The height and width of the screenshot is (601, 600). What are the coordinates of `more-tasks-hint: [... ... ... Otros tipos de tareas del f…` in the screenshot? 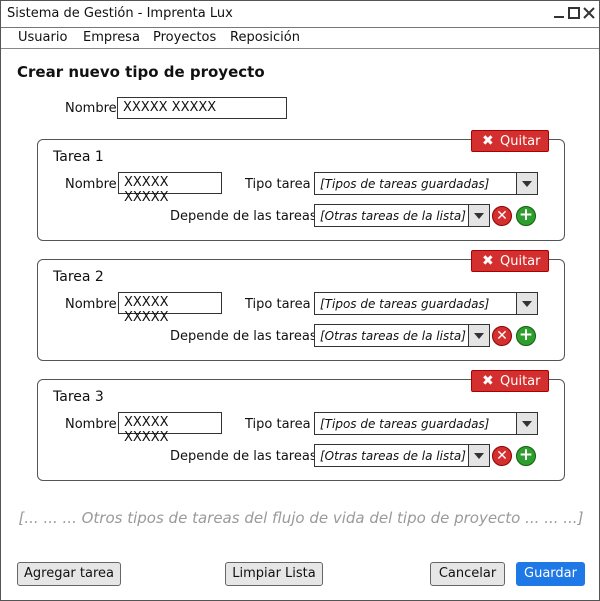 It's located at (301, 518).